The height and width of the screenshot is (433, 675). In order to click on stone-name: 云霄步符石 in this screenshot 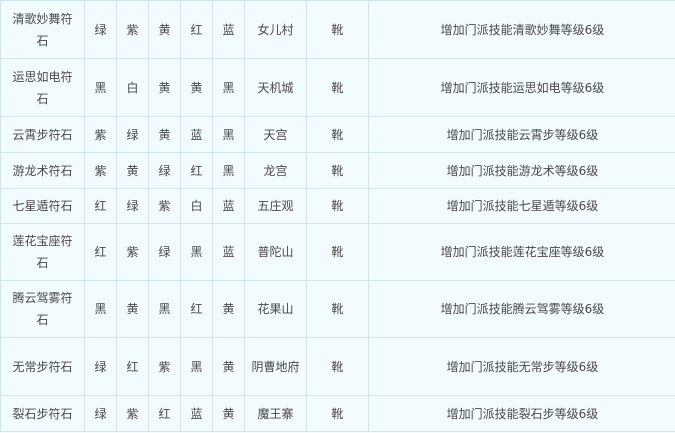, I will do `click(42, 134)`.